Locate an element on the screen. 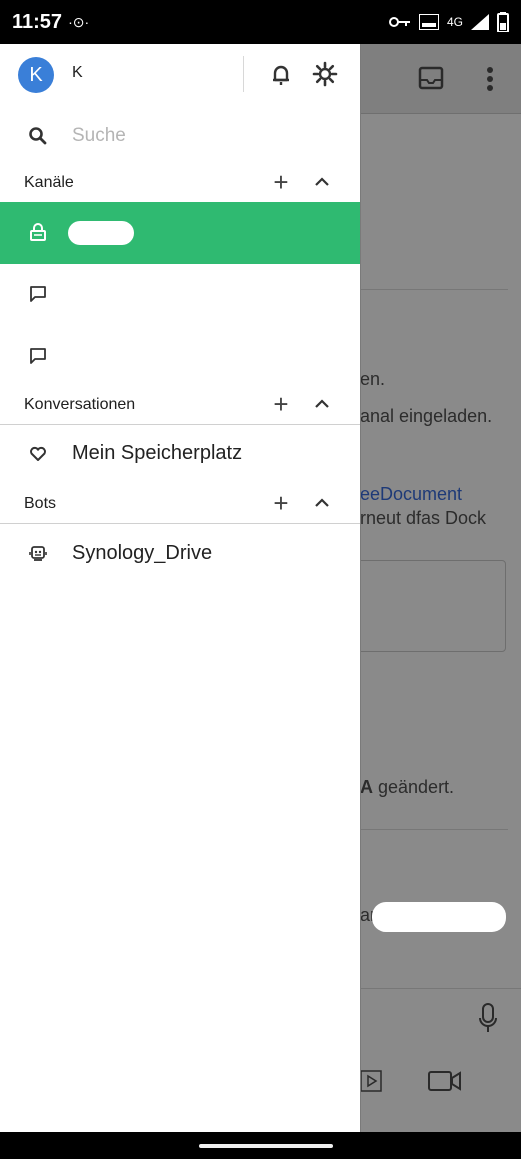 The height and width of the screenshot is (1159, 521). redacted-blob is located at coordinates (439, 917).